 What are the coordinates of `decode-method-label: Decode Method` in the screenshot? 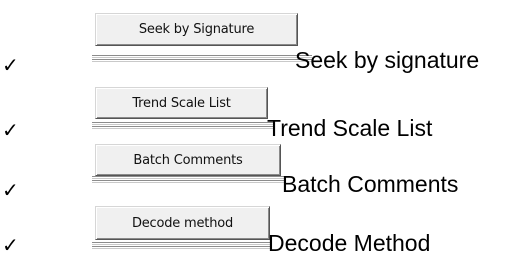 It's located at (349, 243).